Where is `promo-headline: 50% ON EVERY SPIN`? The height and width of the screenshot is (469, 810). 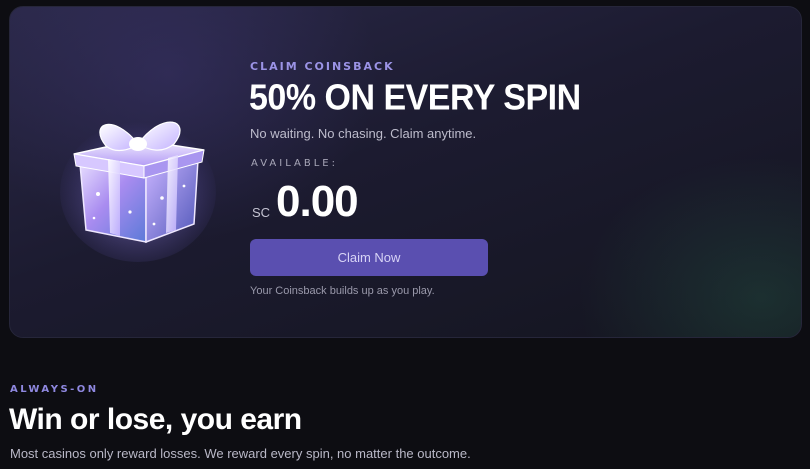
promo-headline: 50% ON EVERY SPIN is located at coordinates (415, 98).